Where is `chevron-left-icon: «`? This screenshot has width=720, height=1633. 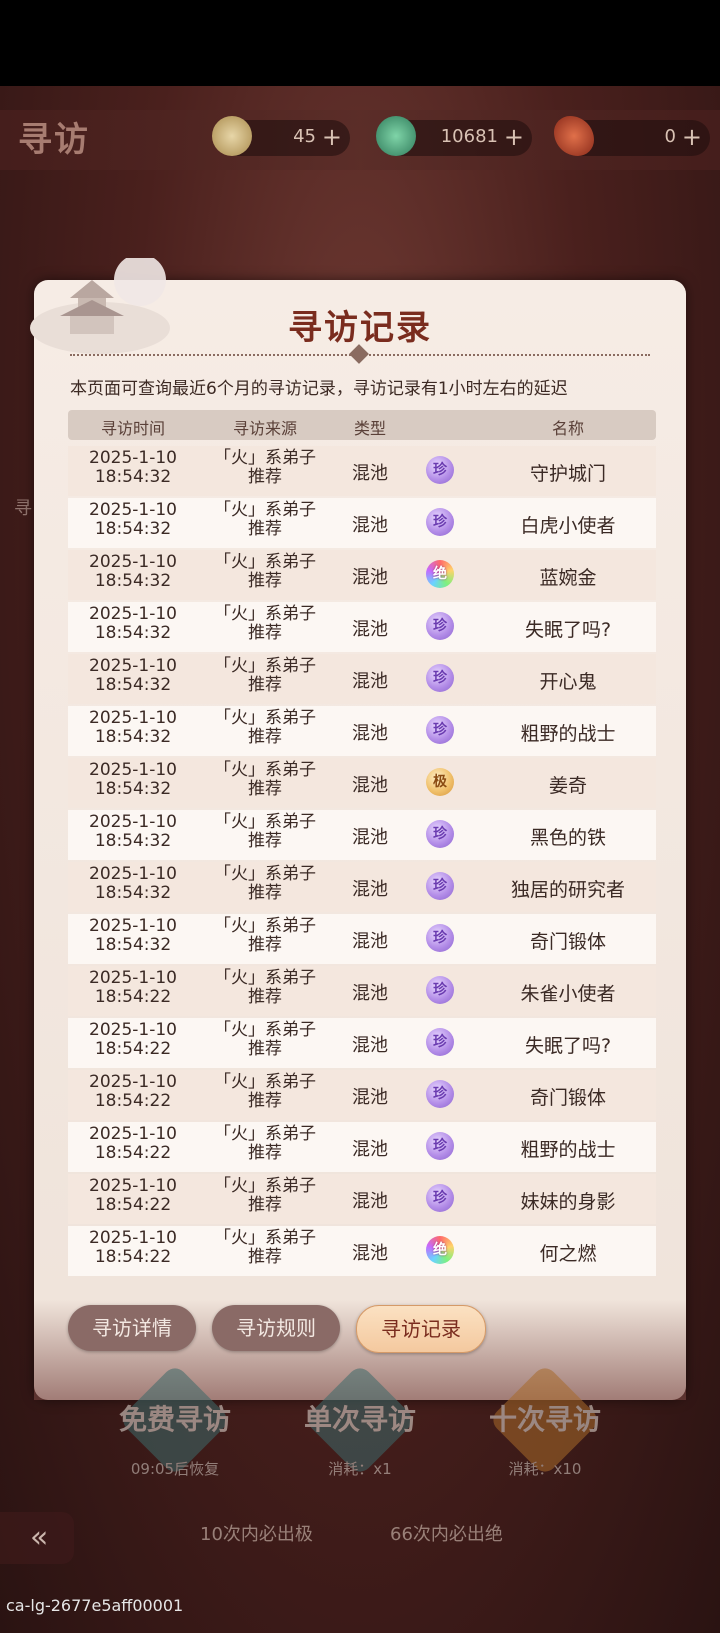 chevron-left-icon: « is located at coordinates (39, 1537).